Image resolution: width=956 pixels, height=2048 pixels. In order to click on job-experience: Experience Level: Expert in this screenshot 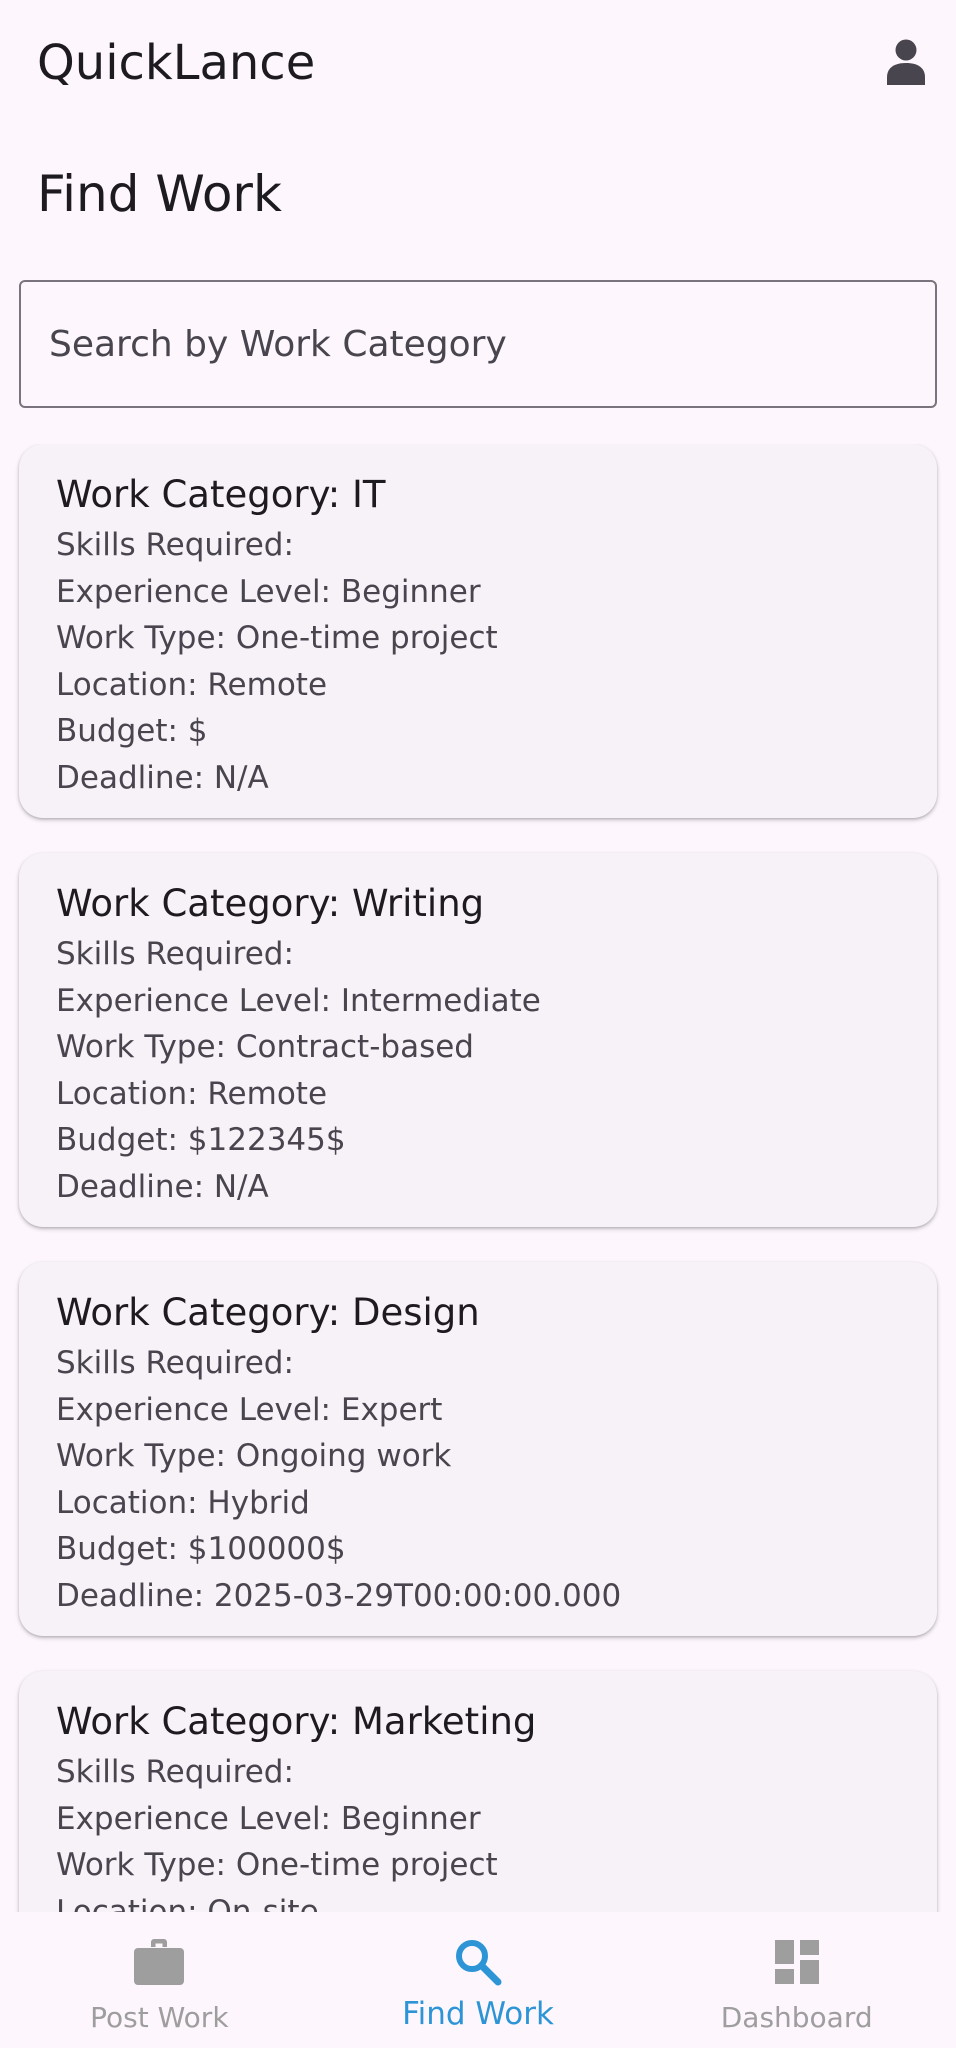, I will do `click(249, 1409)`.